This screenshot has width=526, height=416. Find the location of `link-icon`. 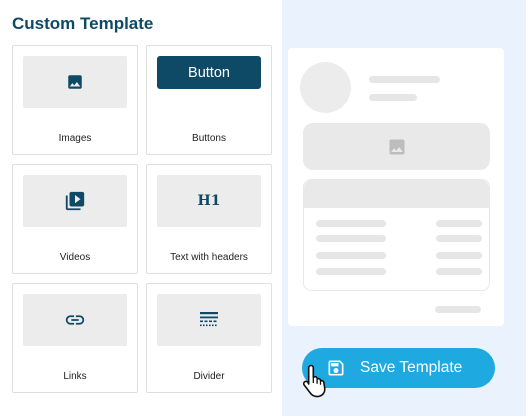

link-icon is located at coordinates (75, 320).